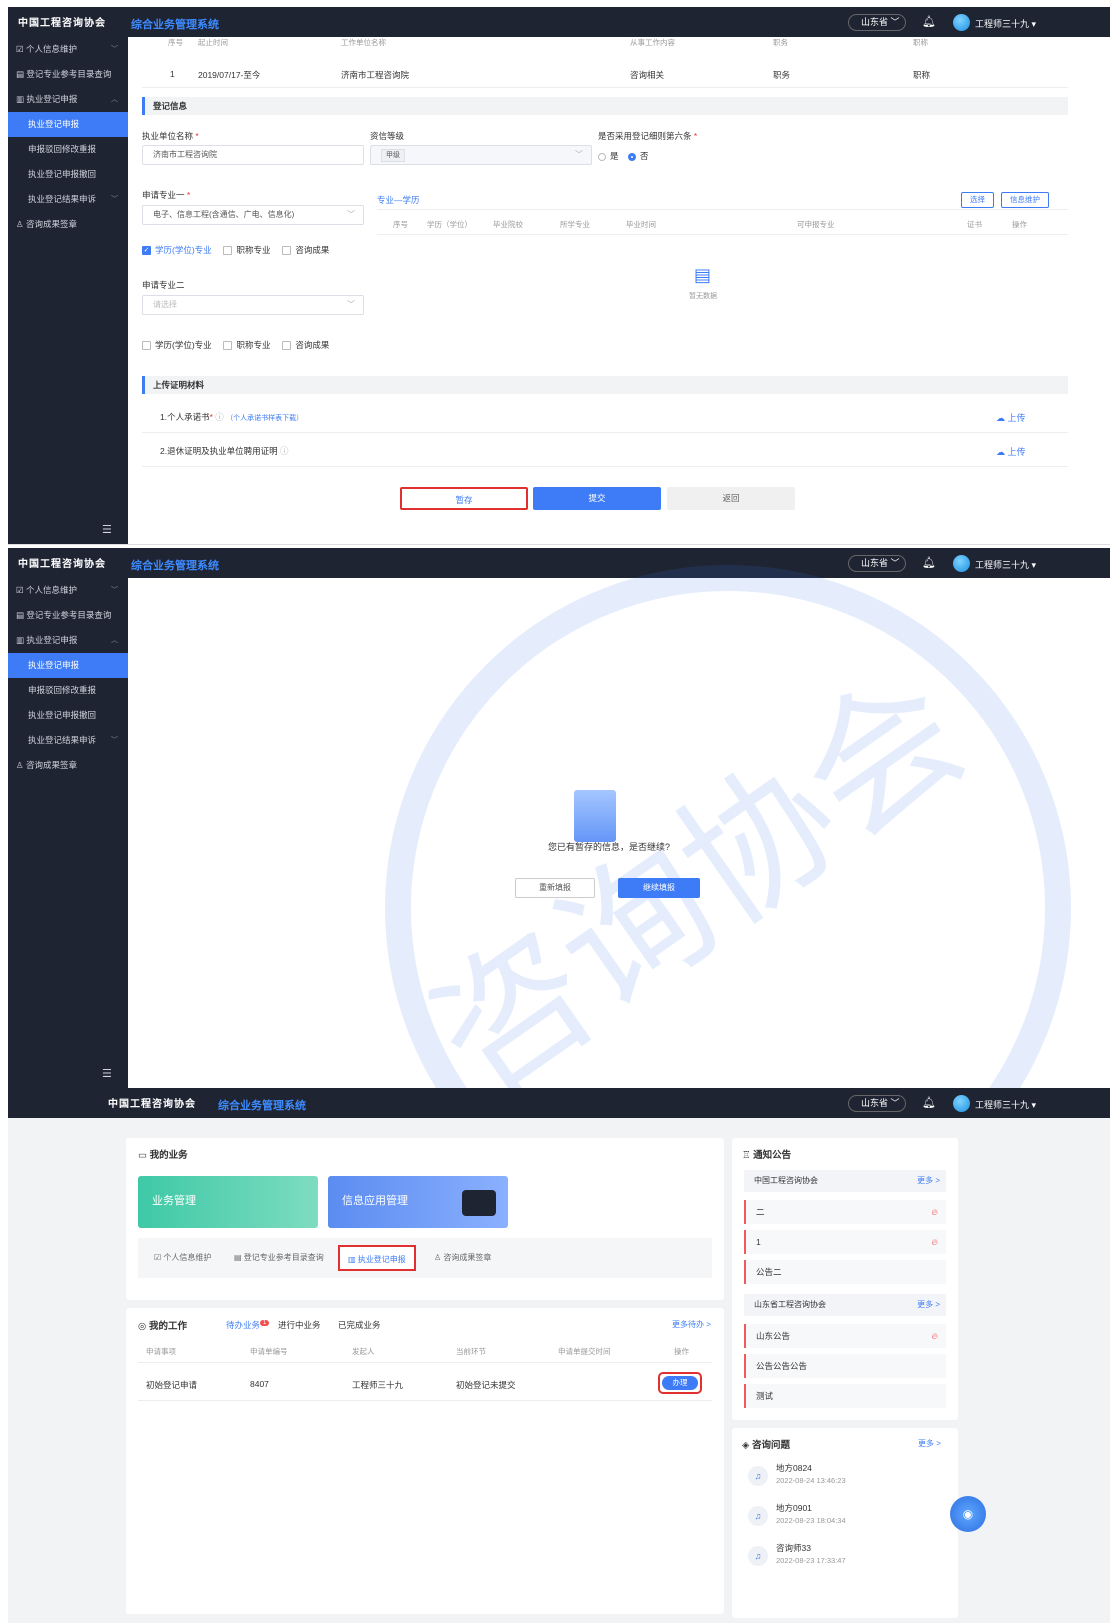 The image size is (1110, 1623). I want to click on cb-title-2: 职称专业, so click(247, 345).